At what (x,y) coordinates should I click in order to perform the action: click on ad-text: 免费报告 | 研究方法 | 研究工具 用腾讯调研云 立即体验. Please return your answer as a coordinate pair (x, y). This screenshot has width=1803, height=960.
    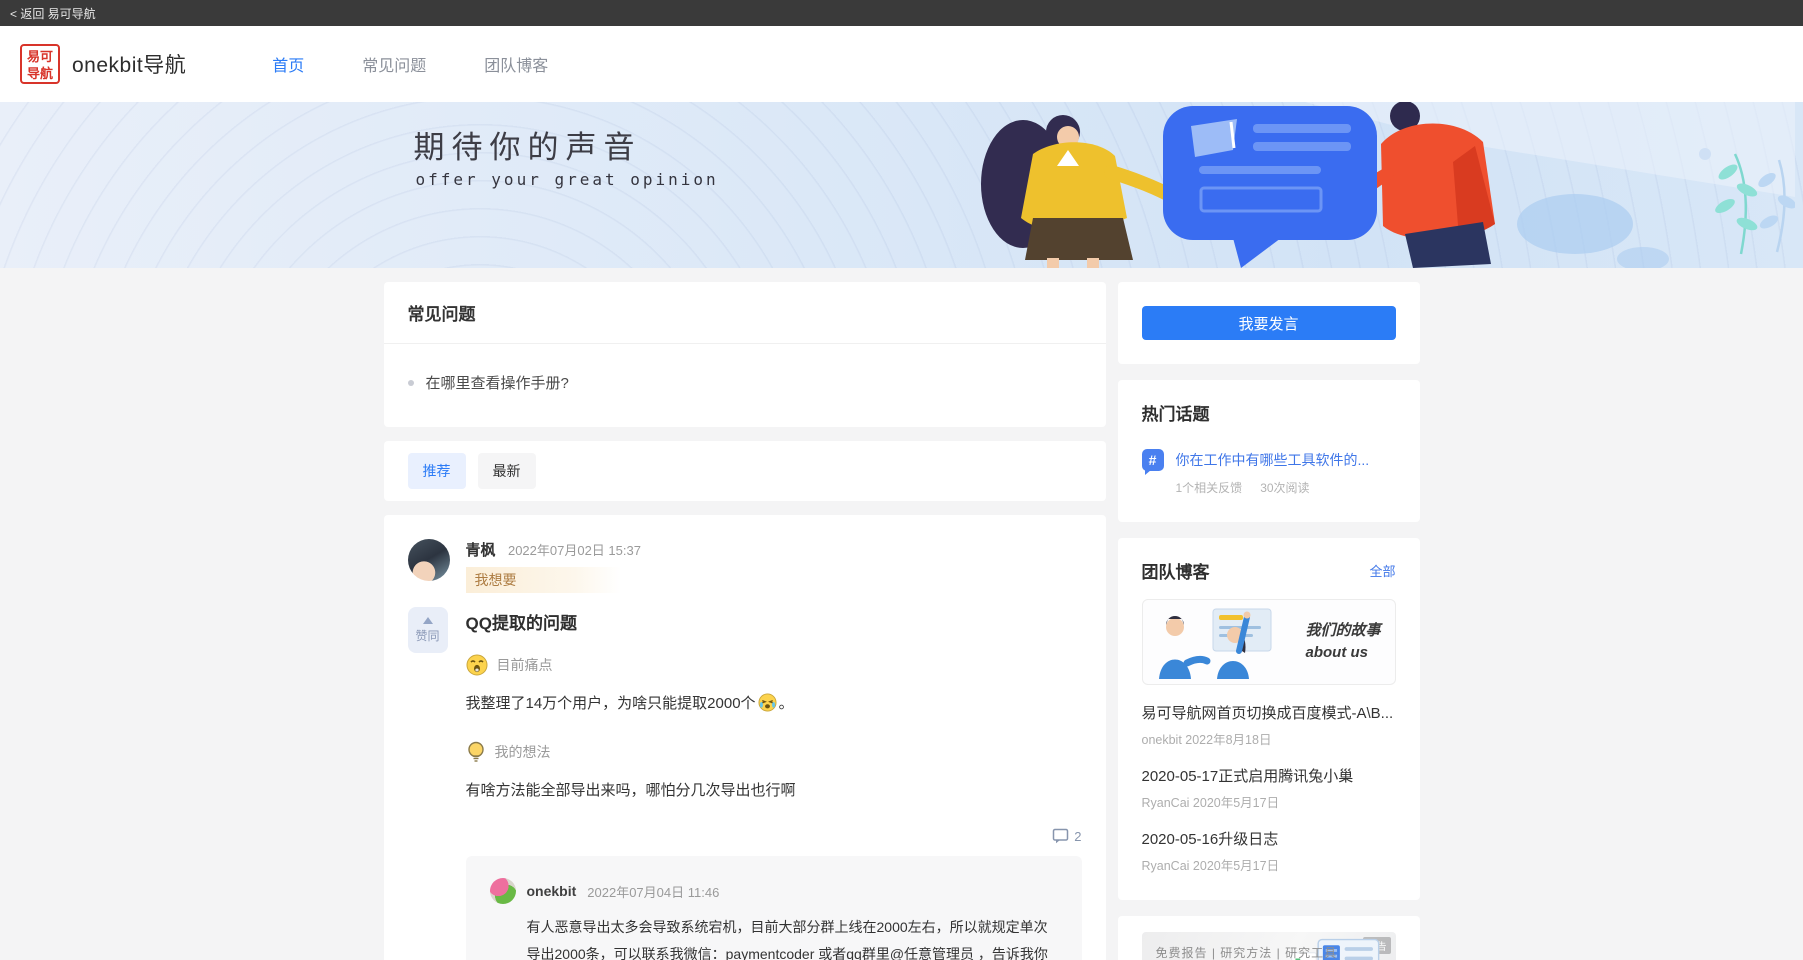
    Looking at the image, I should click on (1257, 952).